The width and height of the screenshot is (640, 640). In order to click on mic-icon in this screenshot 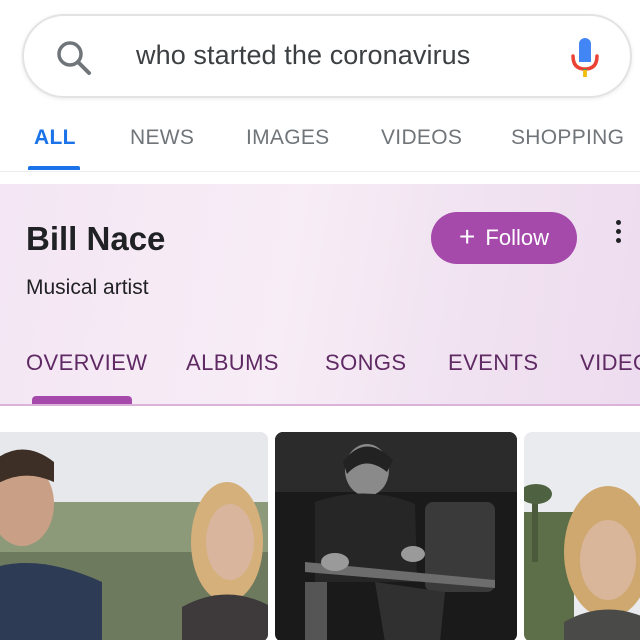, I will do `click(585, 58)`.